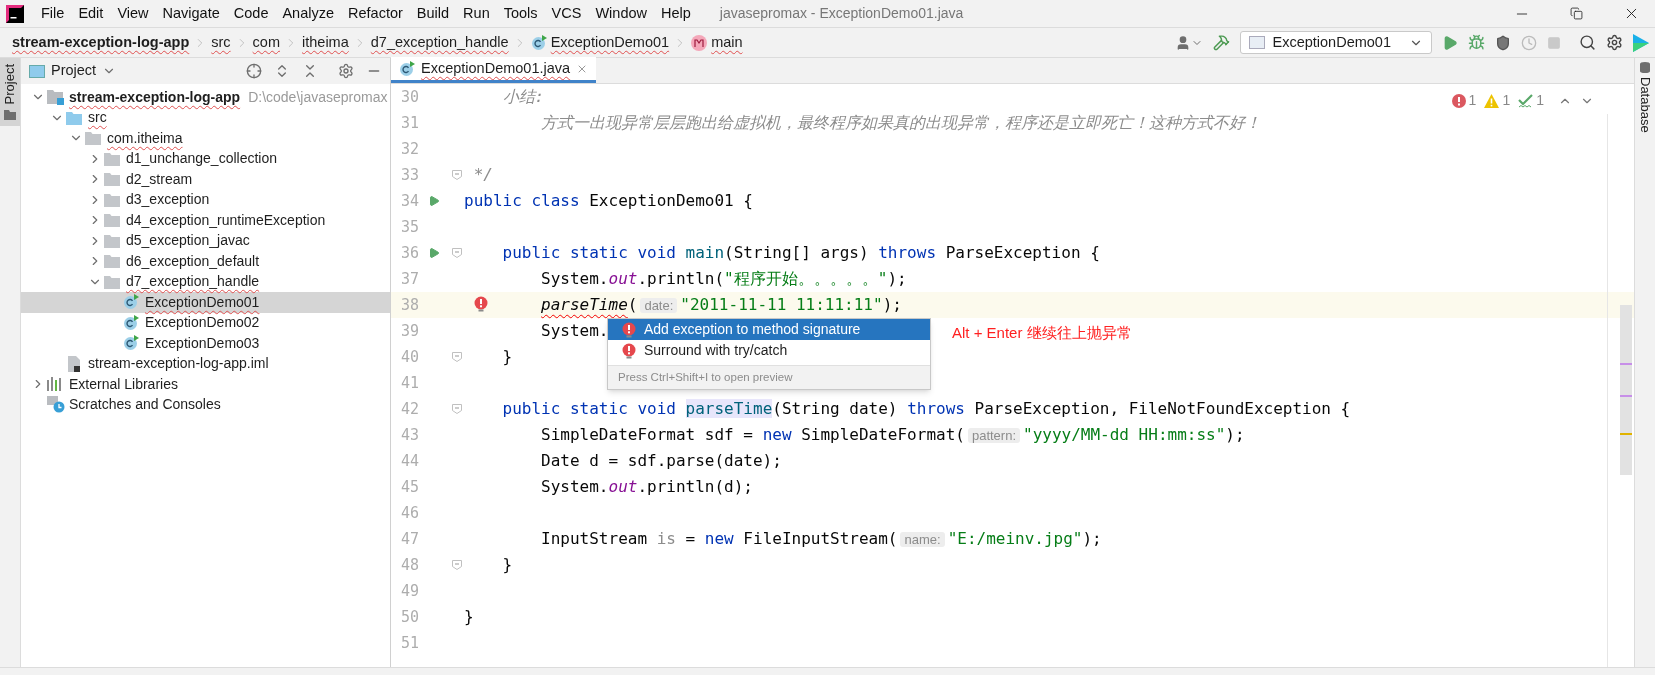  I want to click on intention-item: Surround with try/catch, so click(769, 350).